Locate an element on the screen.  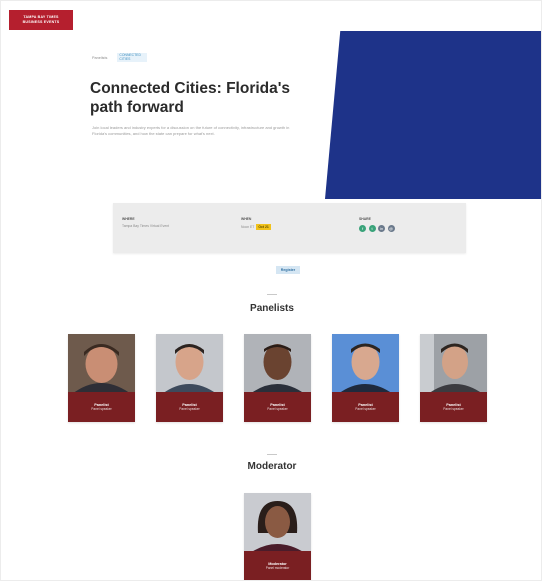
when-time: Noon ET is located at coordinates (248, 226).